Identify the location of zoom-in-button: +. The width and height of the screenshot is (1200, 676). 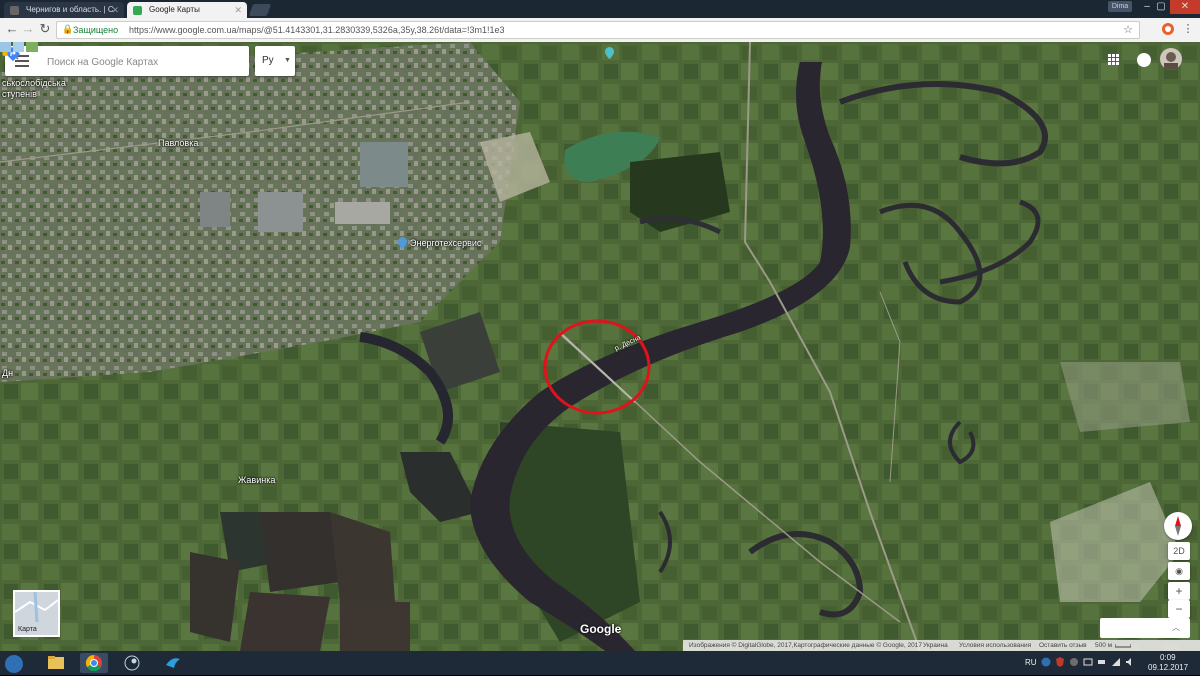
(1179, 591).